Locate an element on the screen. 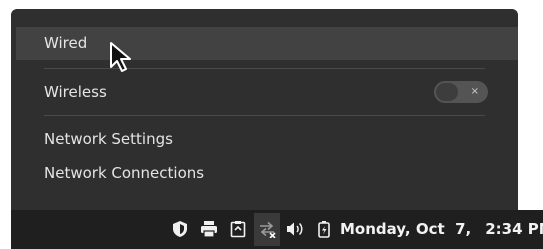  menu-item-network-connections: Network Connections is located at coordinates (267, 173).